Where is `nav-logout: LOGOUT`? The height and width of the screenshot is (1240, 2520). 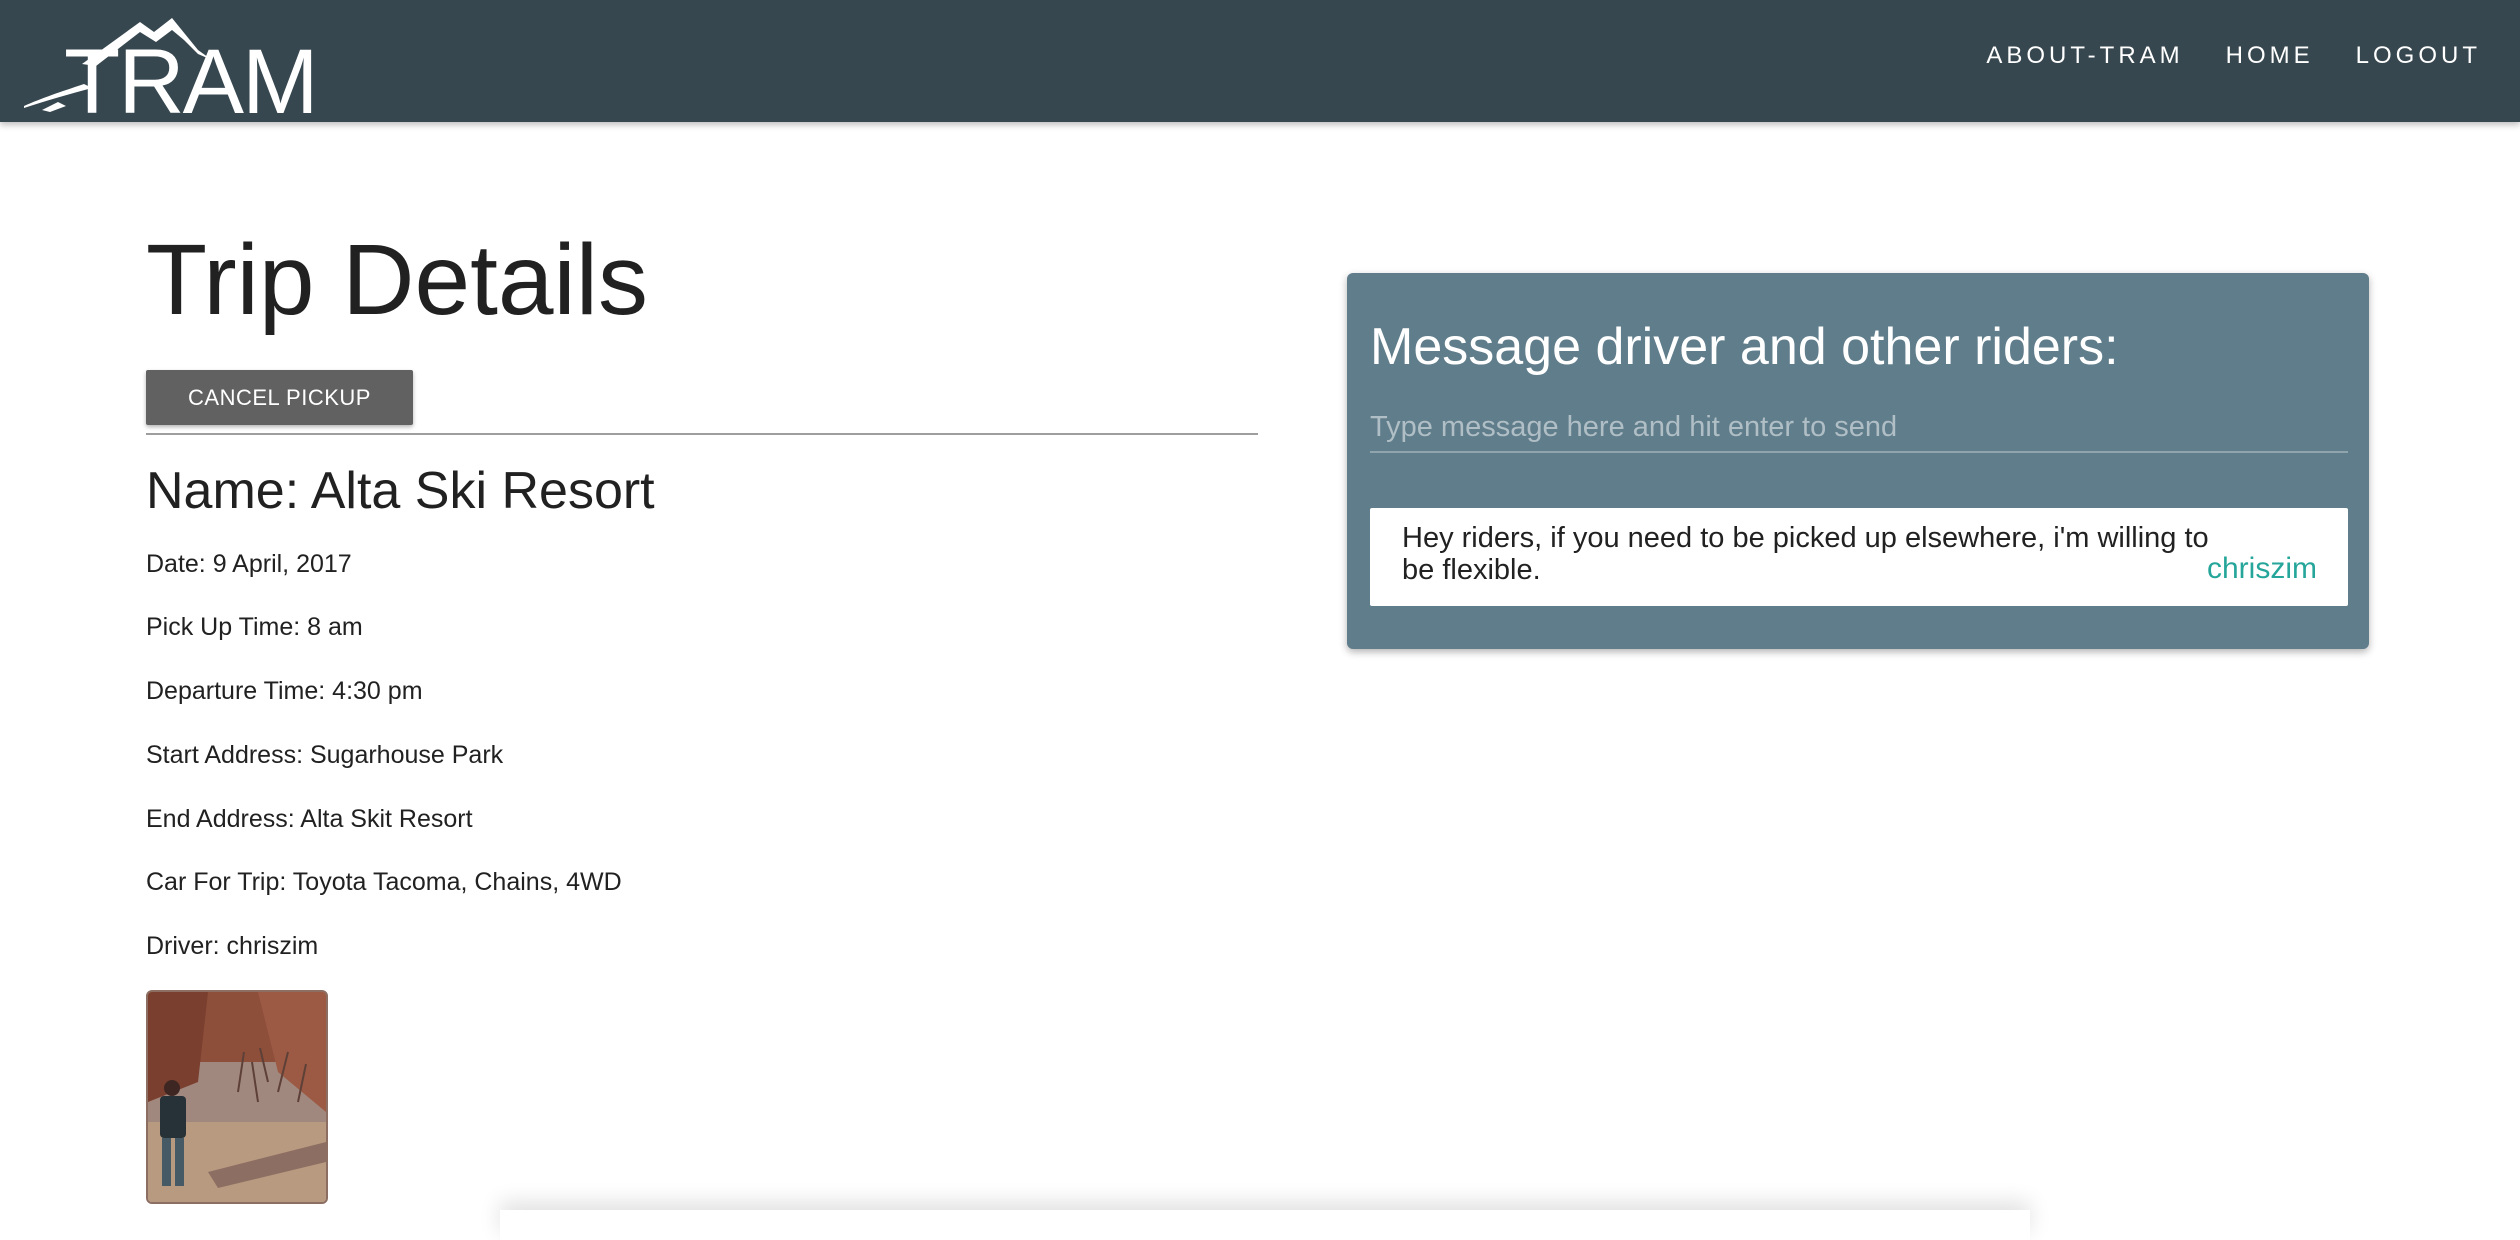
nav-logout: LOGOUT is located at coordinates (2418, 56).